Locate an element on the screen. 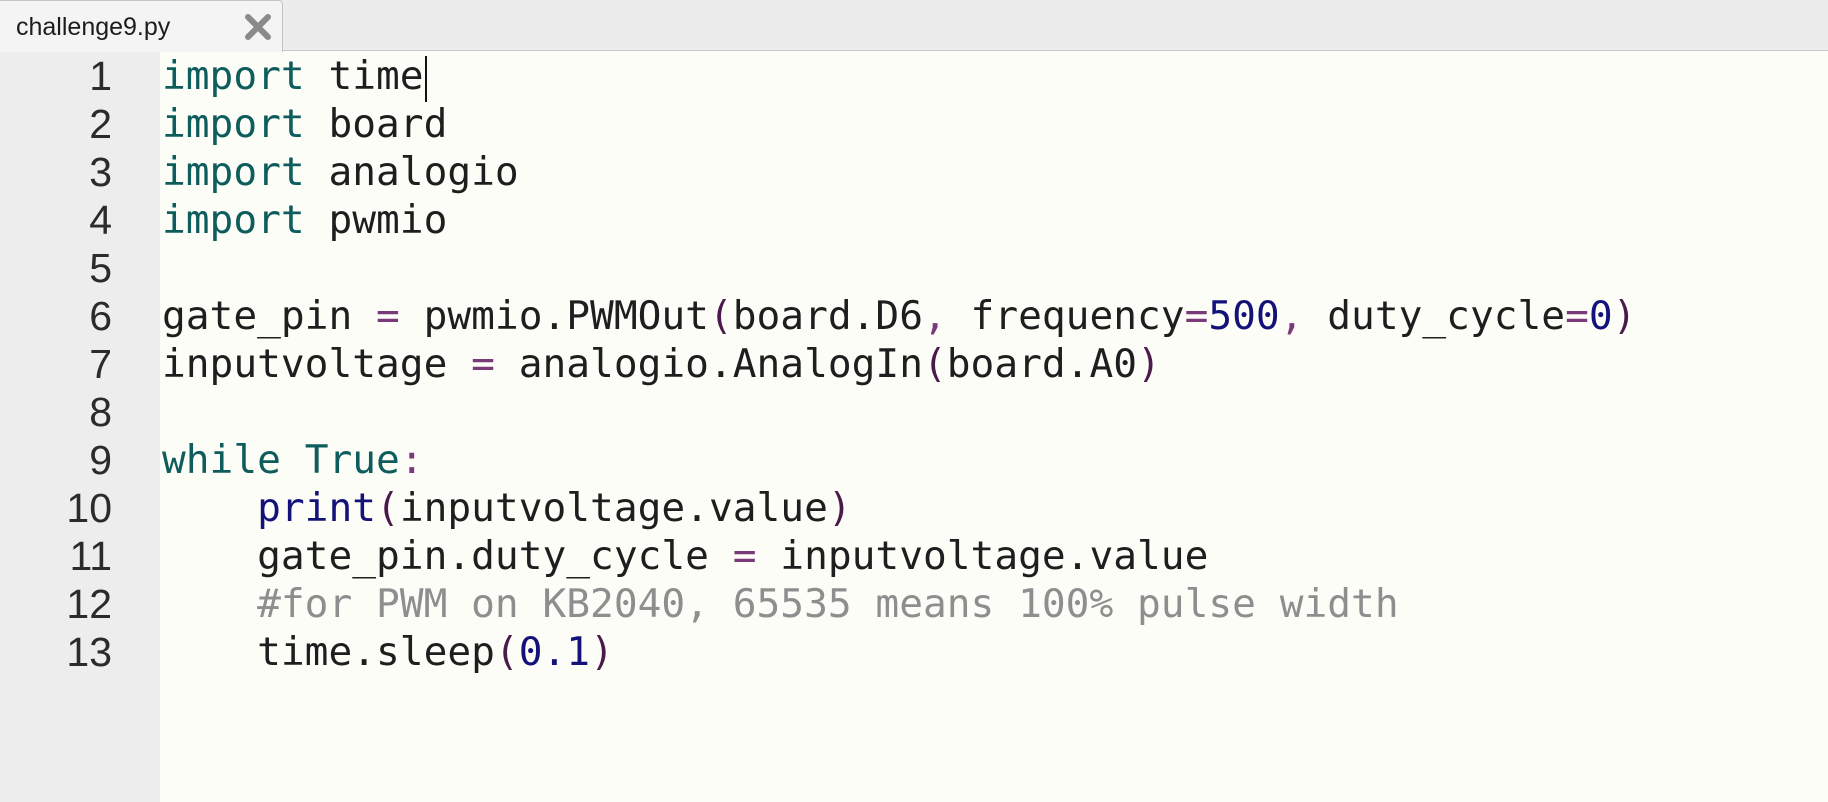  tab-label: challenge9.py is located at coordinates (93, 27).